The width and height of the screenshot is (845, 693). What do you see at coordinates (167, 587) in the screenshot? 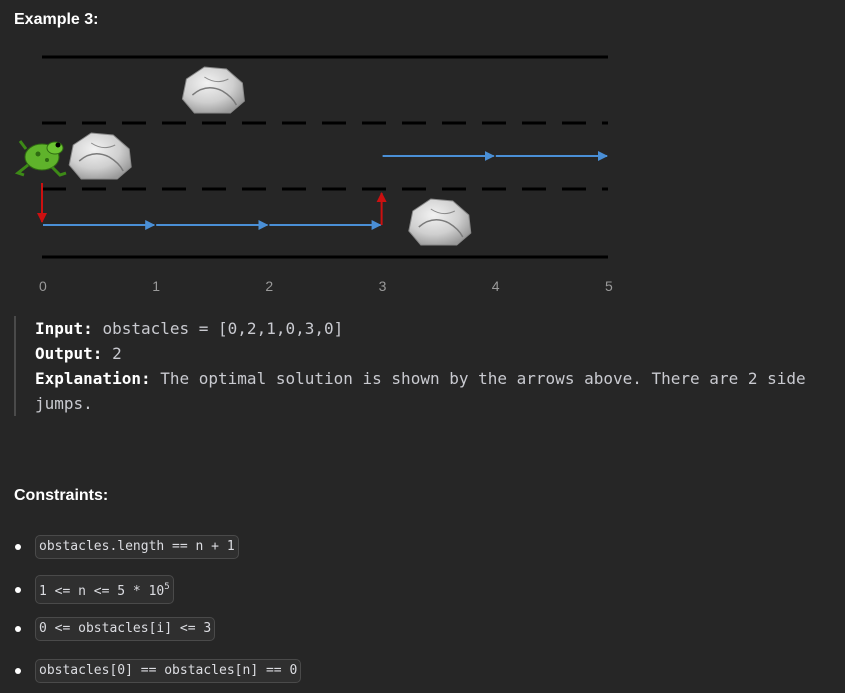
I see `constraint-exponent: 5` at bounding box center [167, 587].